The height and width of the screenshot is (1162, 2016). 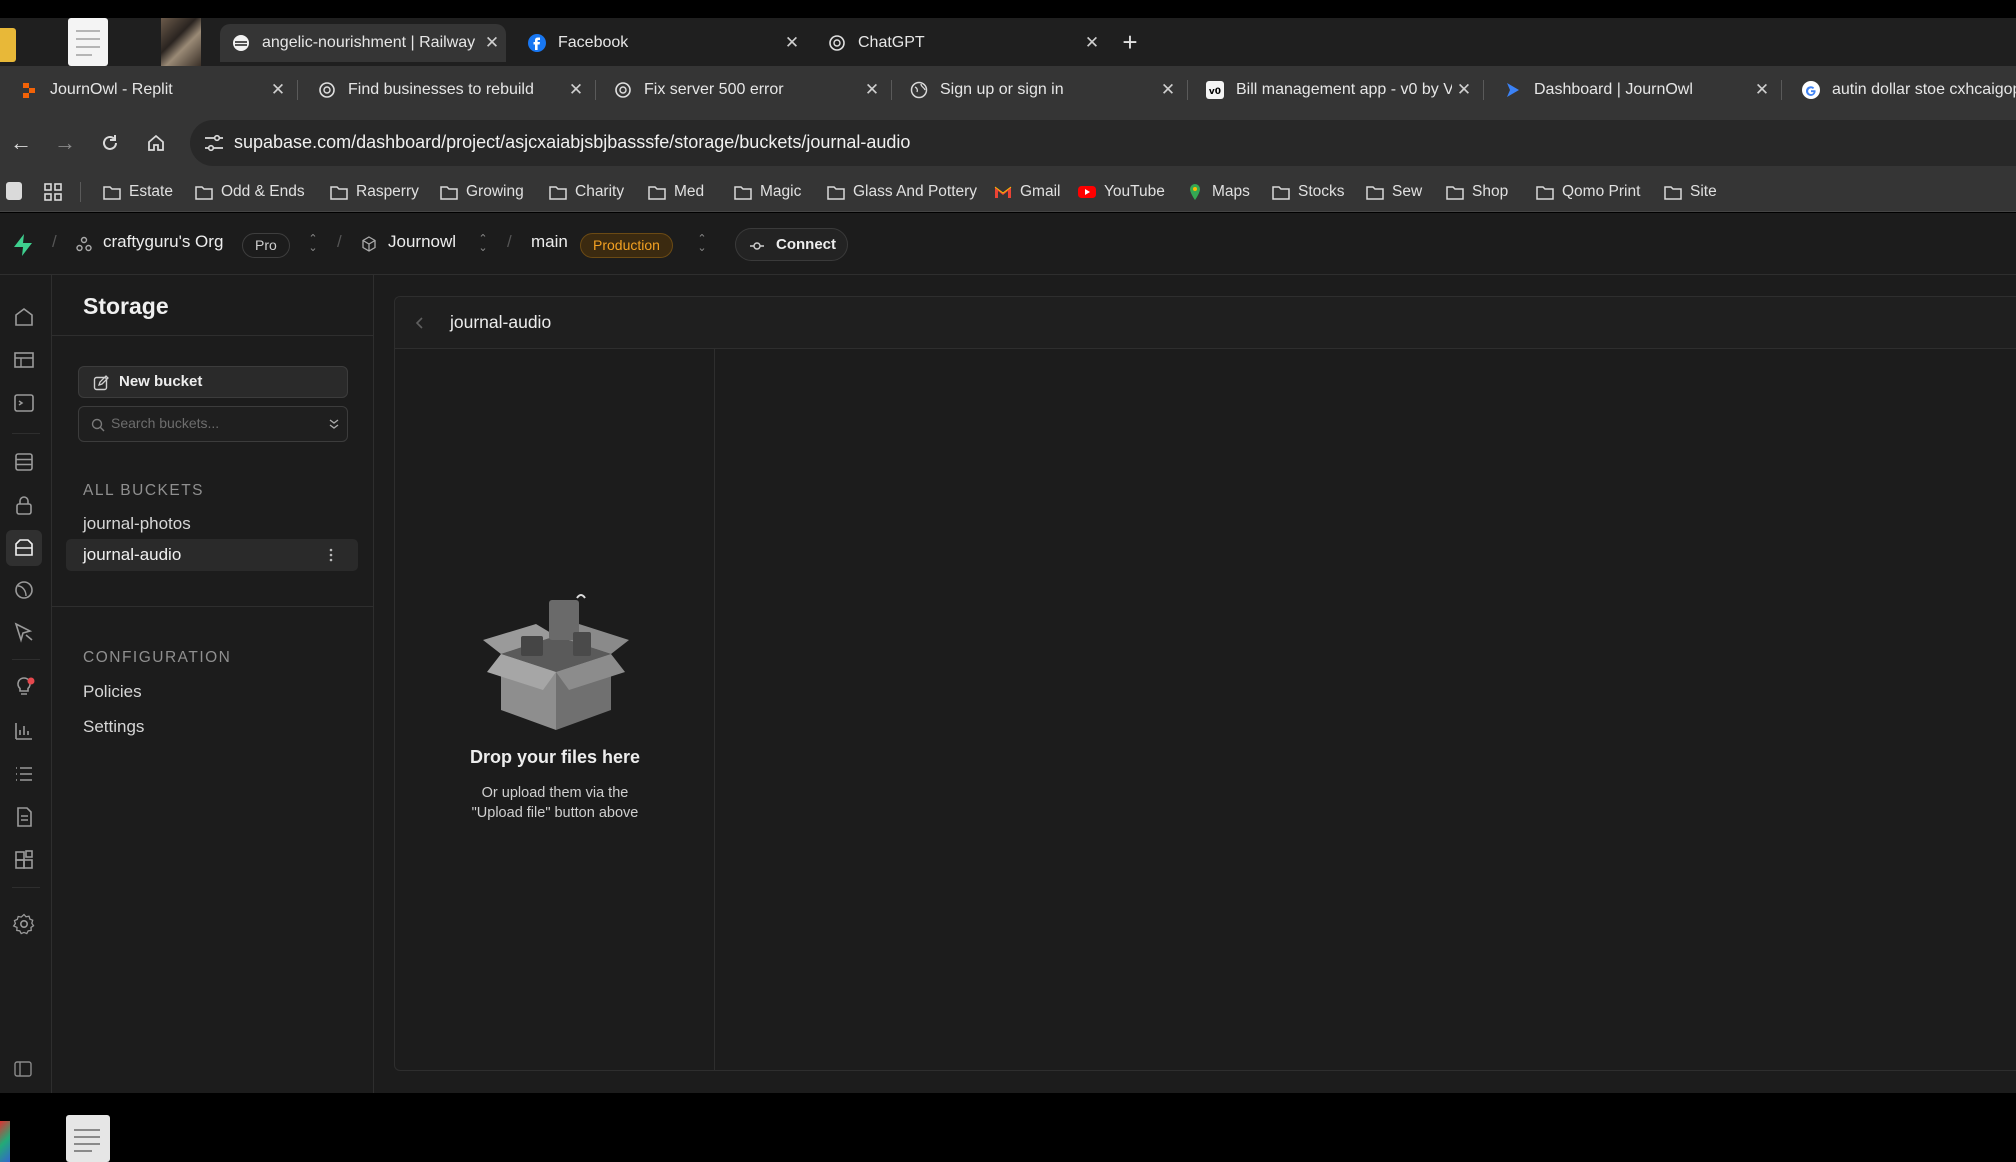 What do you see at coordinates (24, 403) in the screenshot?
I see `sql-editor-icon` at bounding box center [24, 403].